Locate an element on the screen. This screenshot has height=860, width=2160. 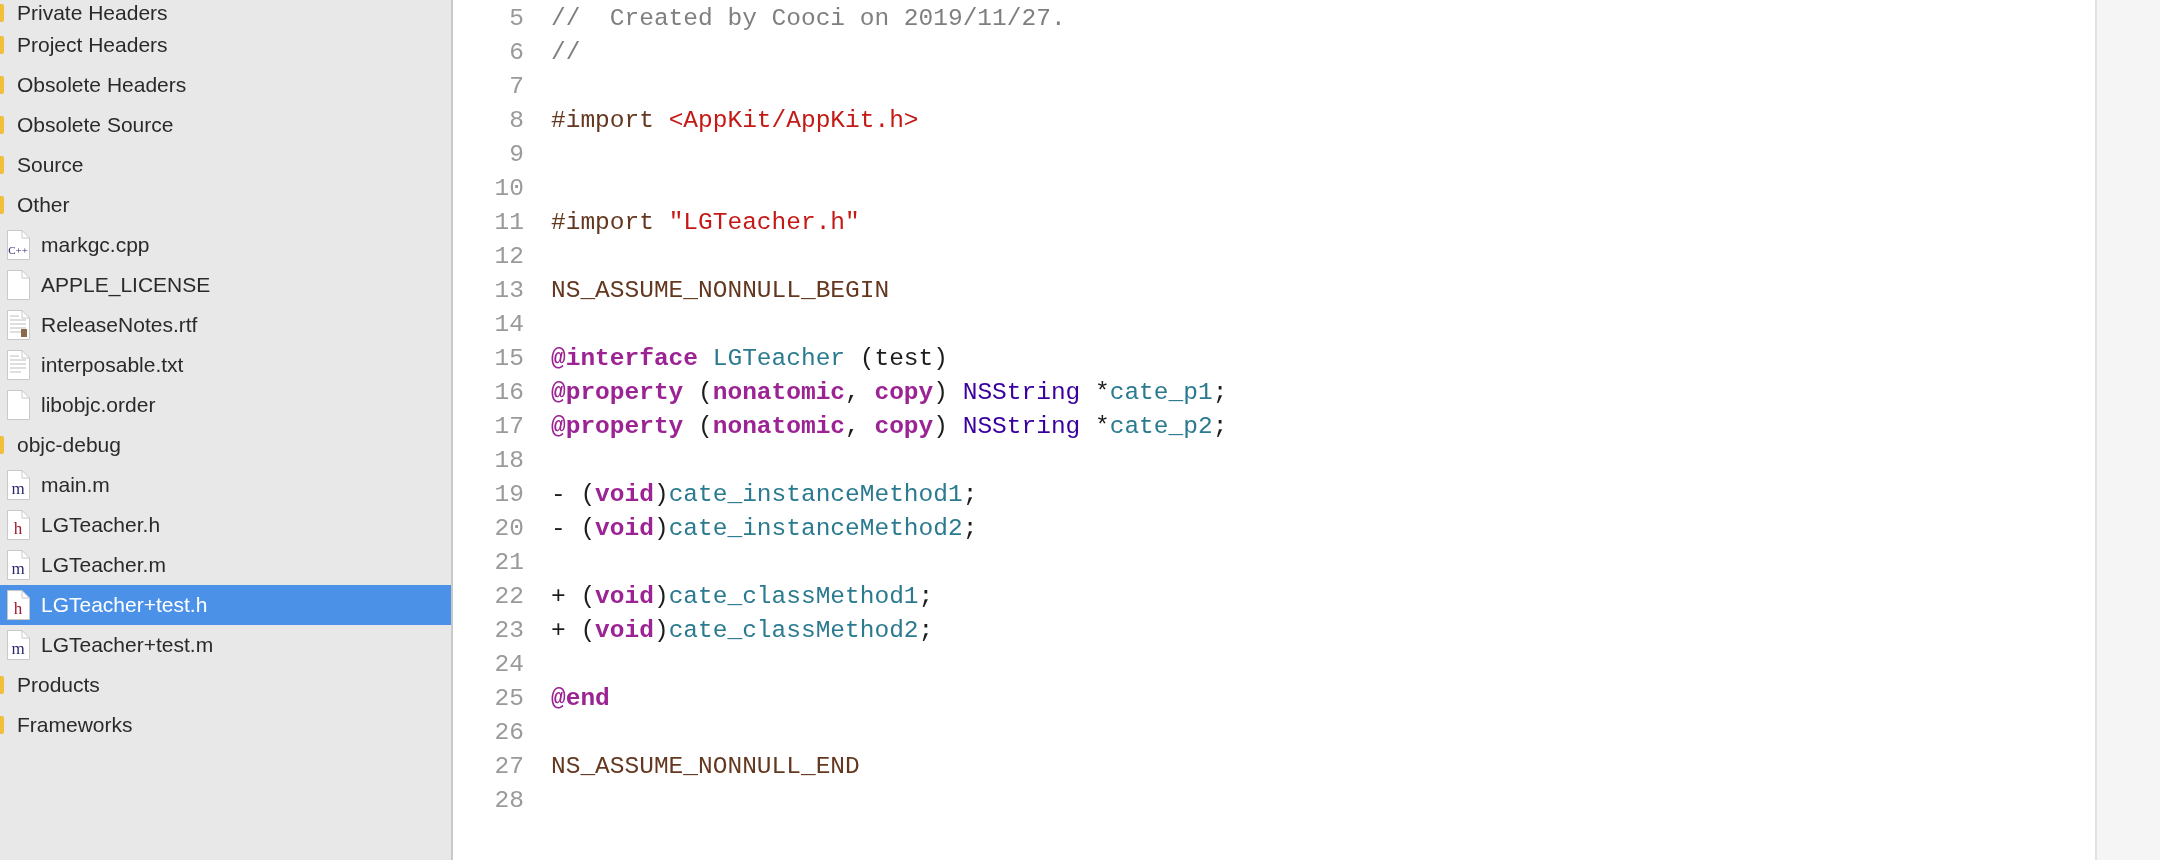
line-number: 12 is located at coordinates (508, 256).